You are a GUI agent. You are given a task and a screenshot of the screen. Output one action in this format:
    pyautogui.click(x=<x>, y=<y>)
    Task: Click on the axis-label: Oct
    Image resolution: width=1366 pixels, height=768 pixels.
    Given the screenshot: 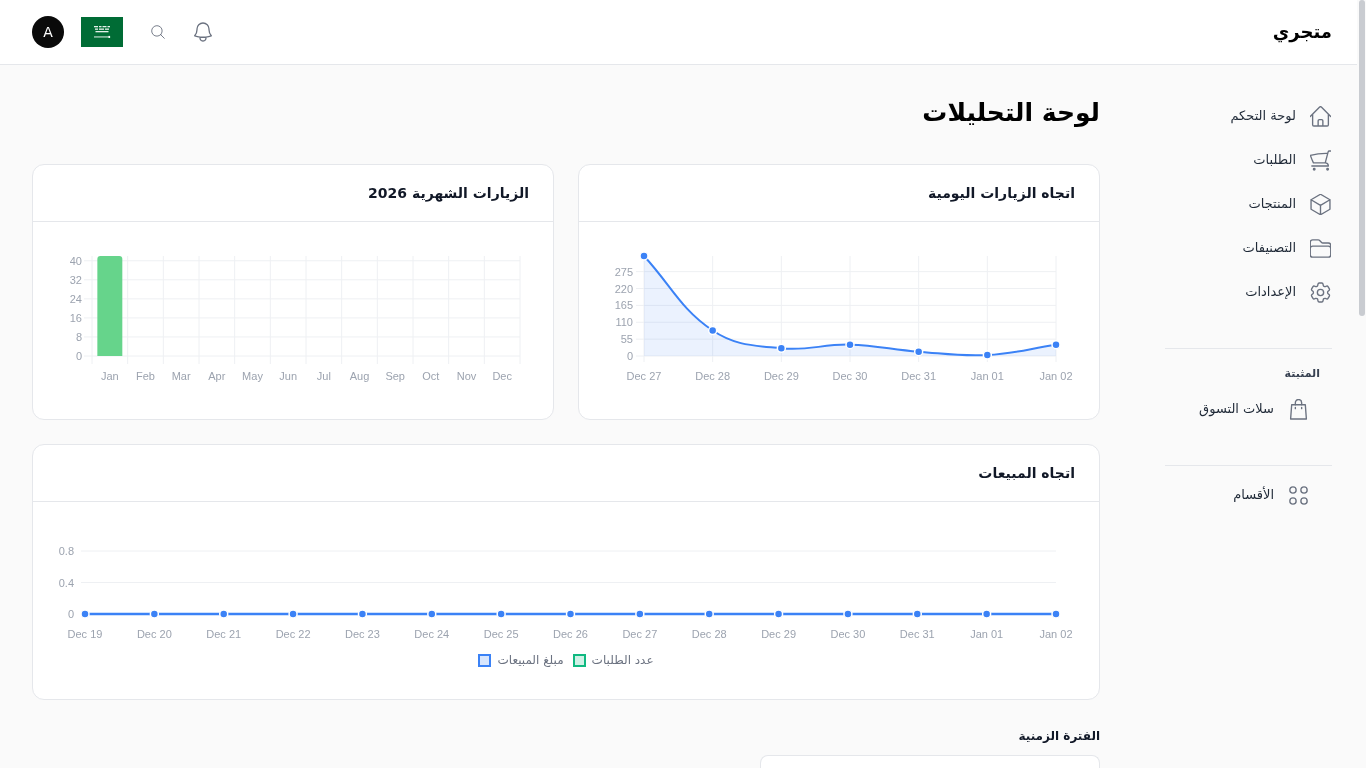 What is the action you would take?
    pyautogui.click(x=431, y=376)
    